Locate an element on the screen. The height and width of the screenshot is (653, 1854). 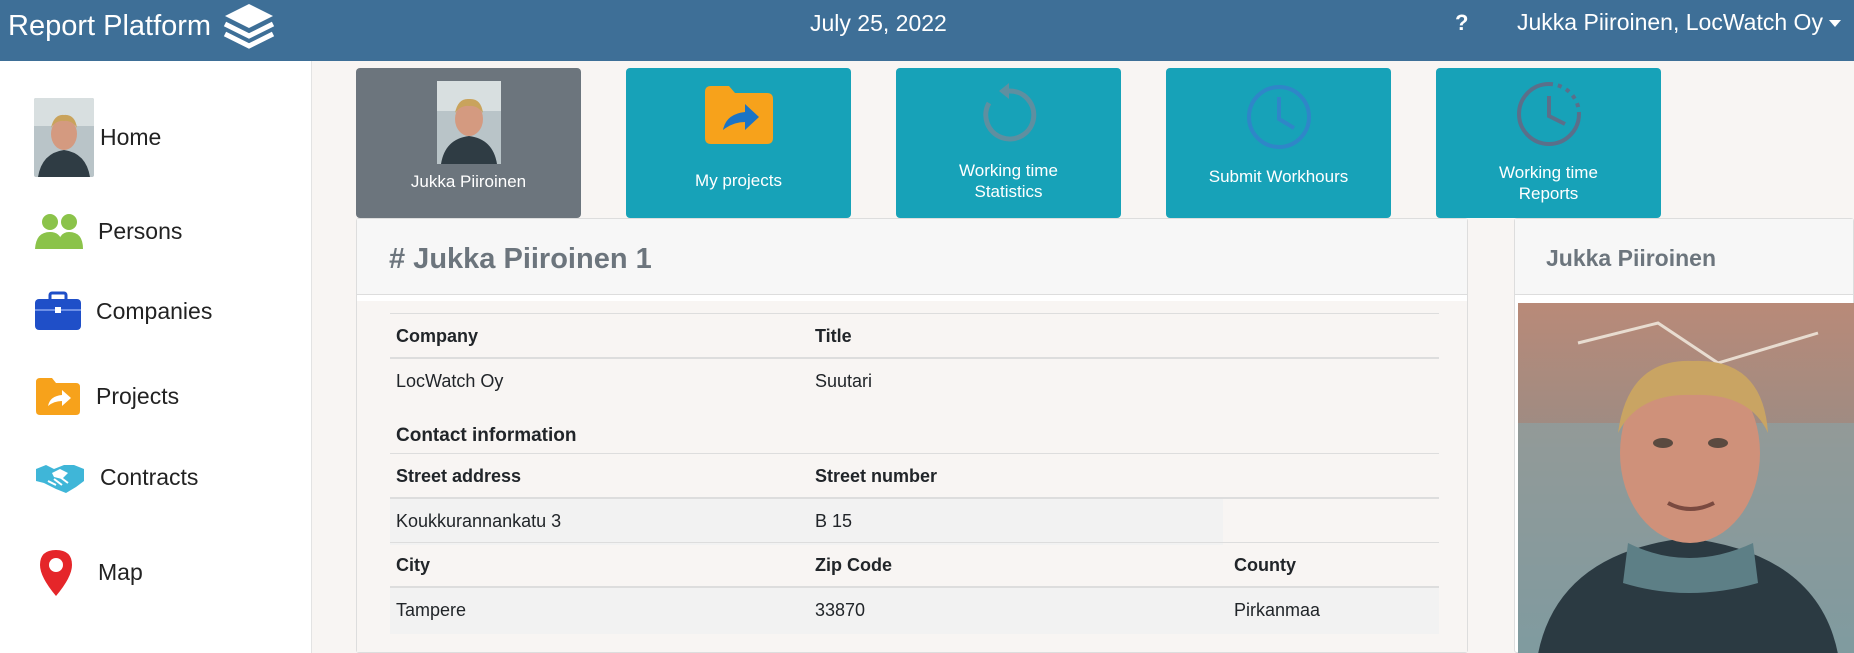
sidebar-item-label: Home is located at coordinates (131, 137).